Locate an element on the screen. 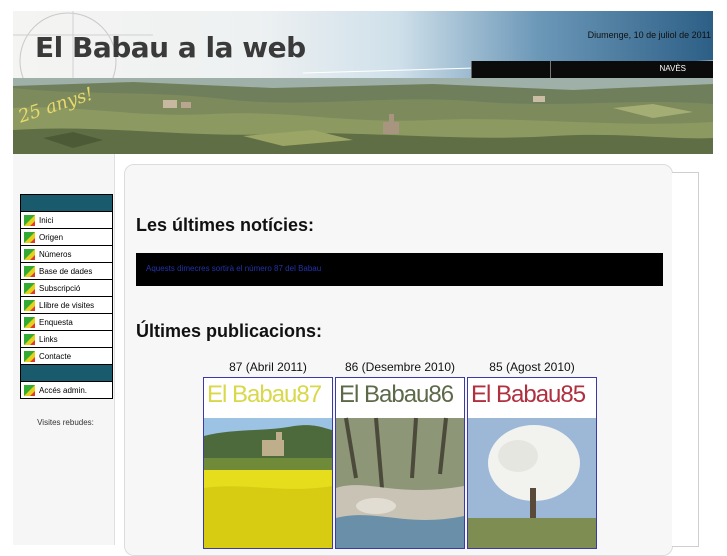 The height and width of the screenshot is (556, 727). sidebar-item-admin: Accés admin. is located at coordinates (66, 390).